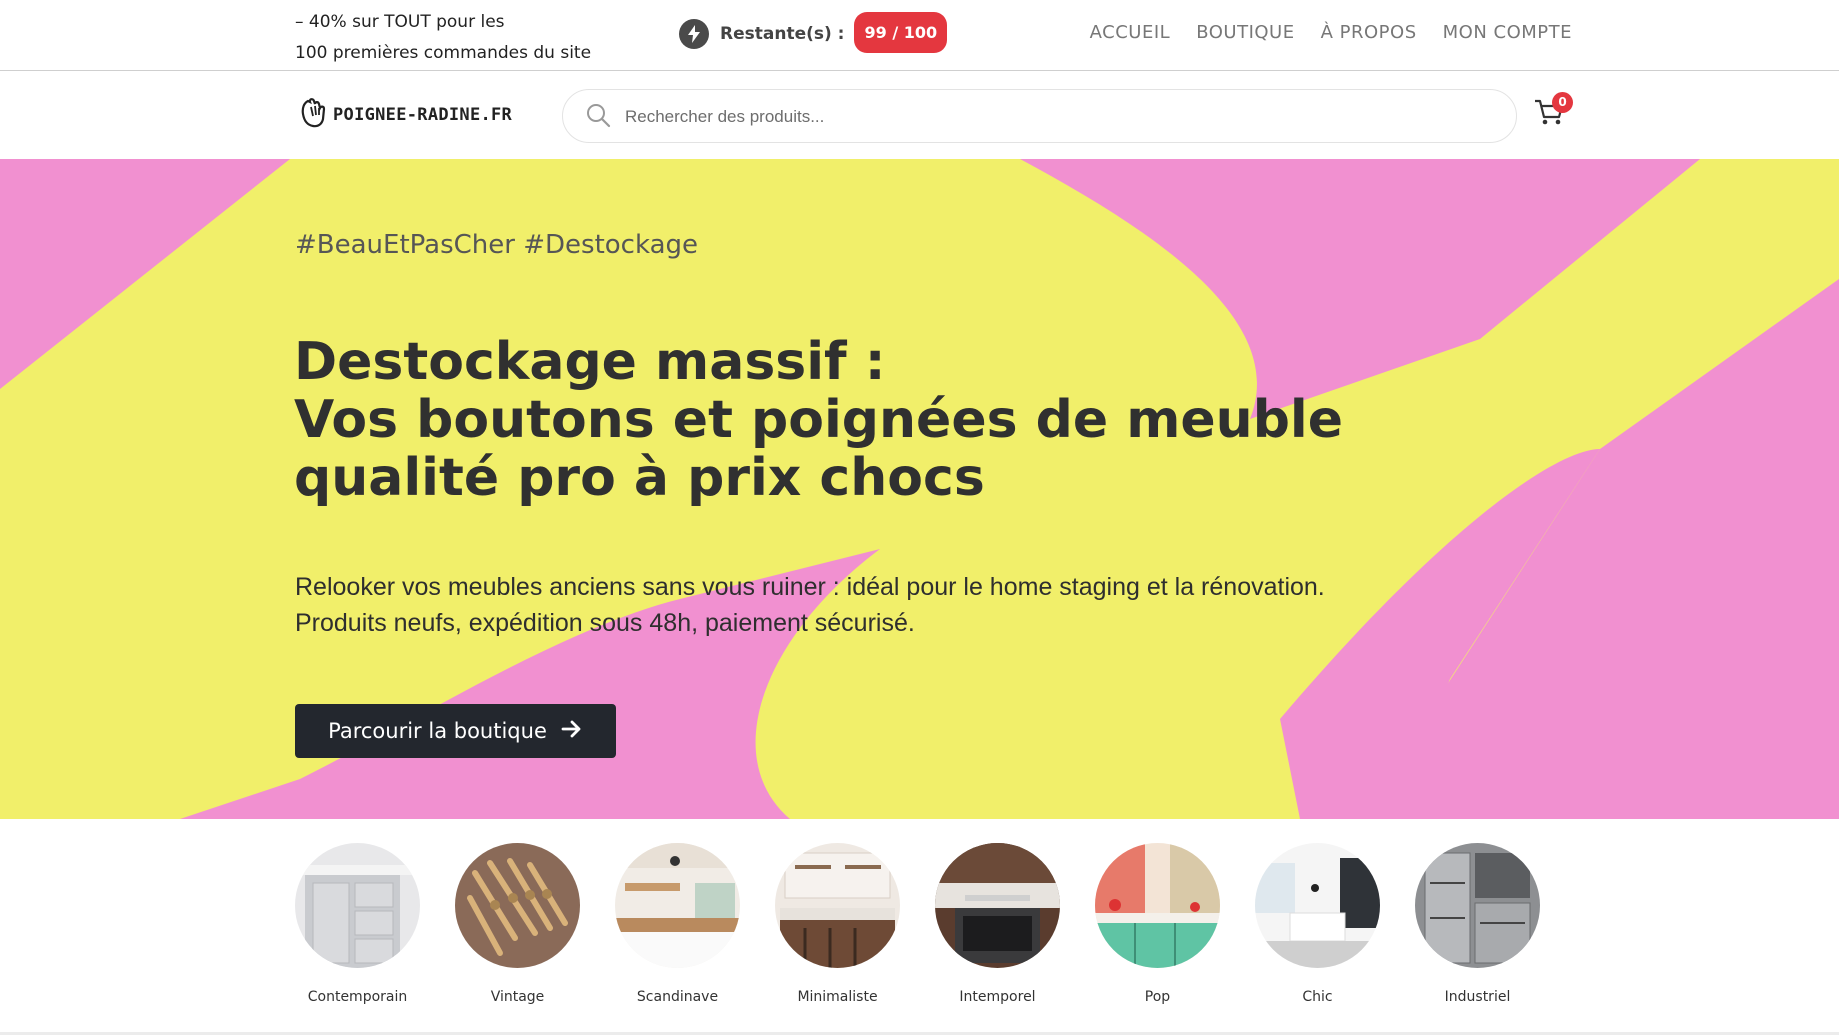  I want to click on search-icon, so click(598, 117).